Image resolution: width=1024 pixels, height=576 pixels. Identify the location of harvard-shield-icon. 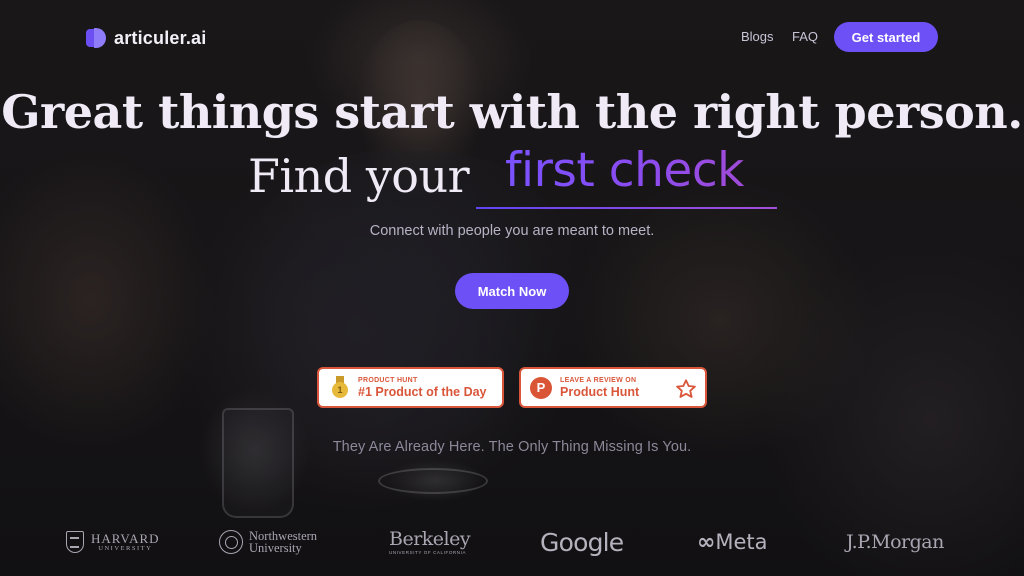
(75, 542).